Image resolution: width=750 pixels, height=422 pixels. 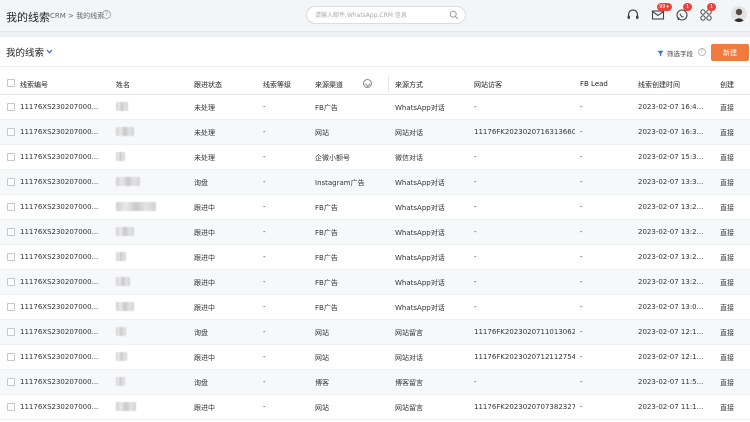 What do you see at coordinates (11, 83) in the screenshot?
I see `select-all-checkbox` at bounding box center [11, 83].